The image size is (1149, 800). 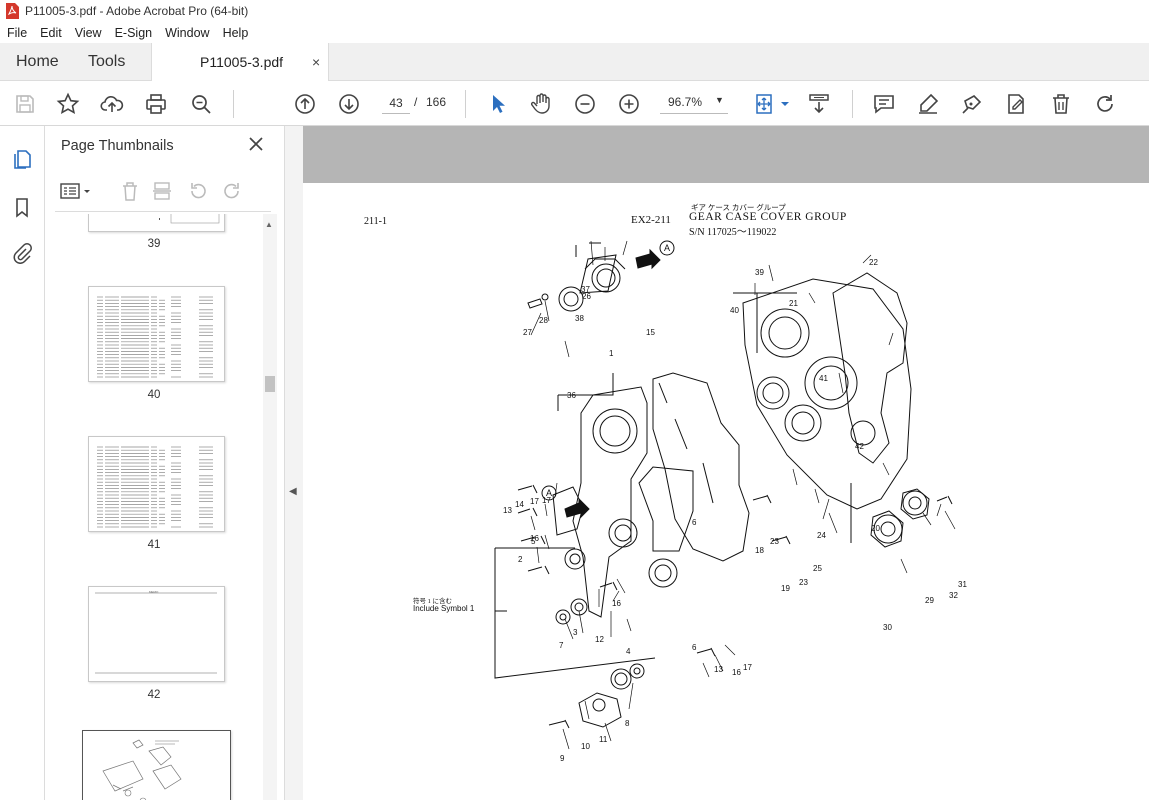 I want to click on panel-toolbar, so click(x=163, y=193).